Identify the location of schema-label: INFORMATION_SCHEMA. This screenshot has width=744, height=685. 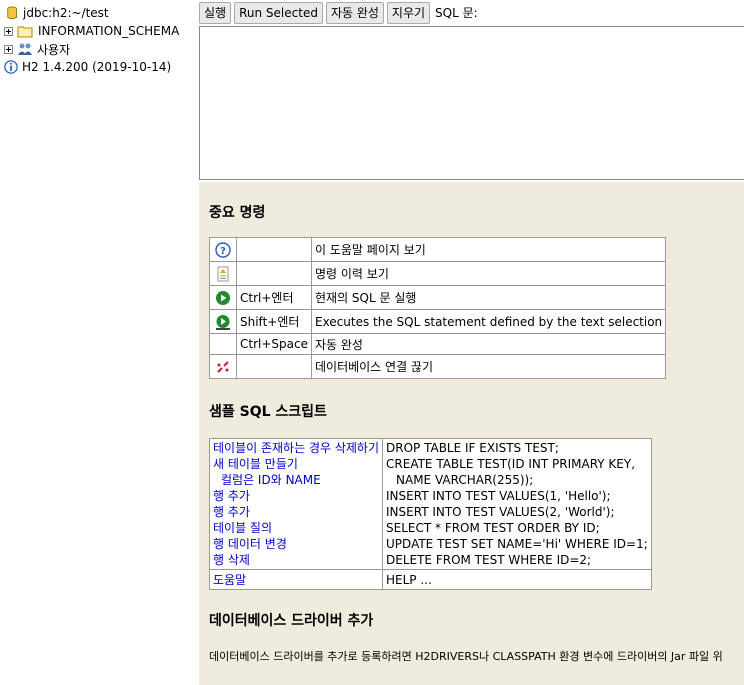
(109, 31).